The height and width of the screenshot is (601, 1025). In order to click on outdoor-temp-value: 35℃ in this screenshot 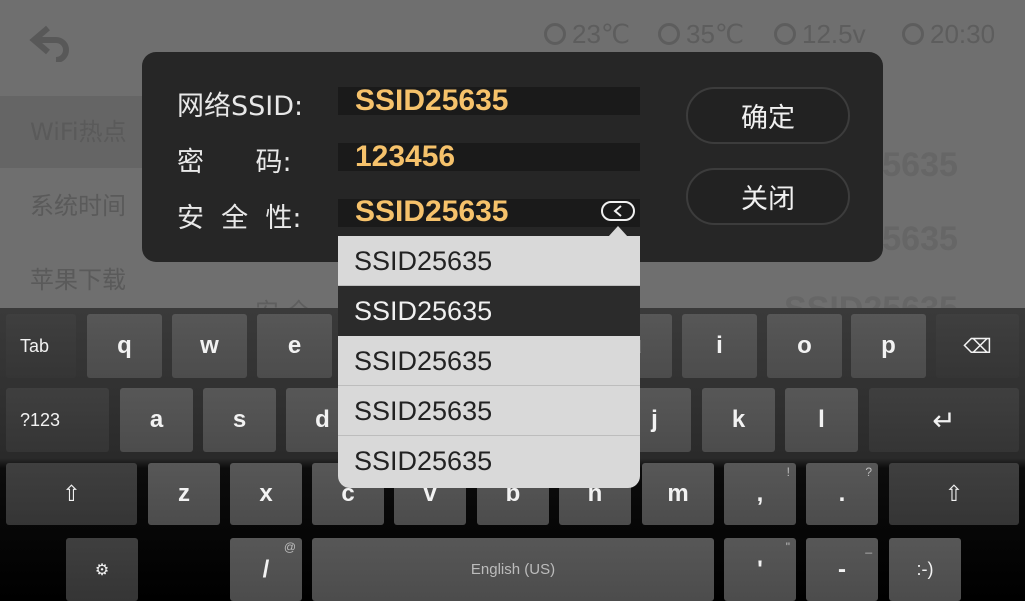, I will do `click(715, 33)`.